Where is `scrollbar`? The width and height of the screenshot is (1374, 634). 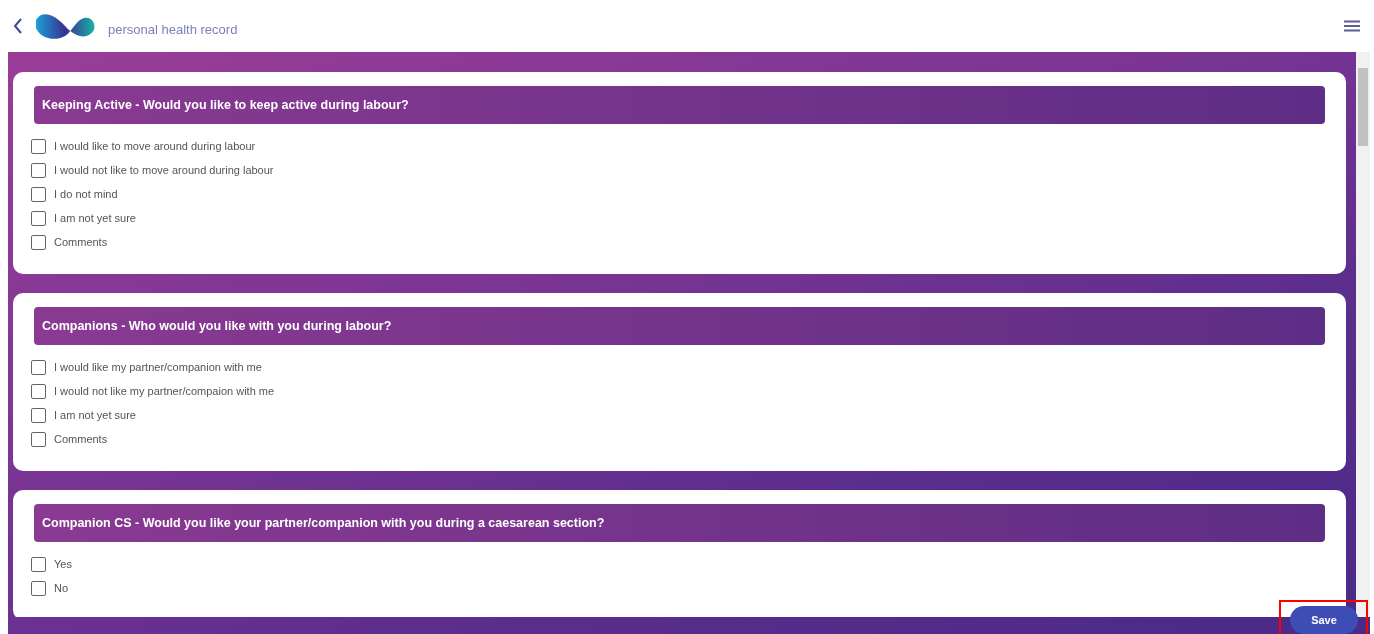 scrollbar is located at coordinates (1363, 334).